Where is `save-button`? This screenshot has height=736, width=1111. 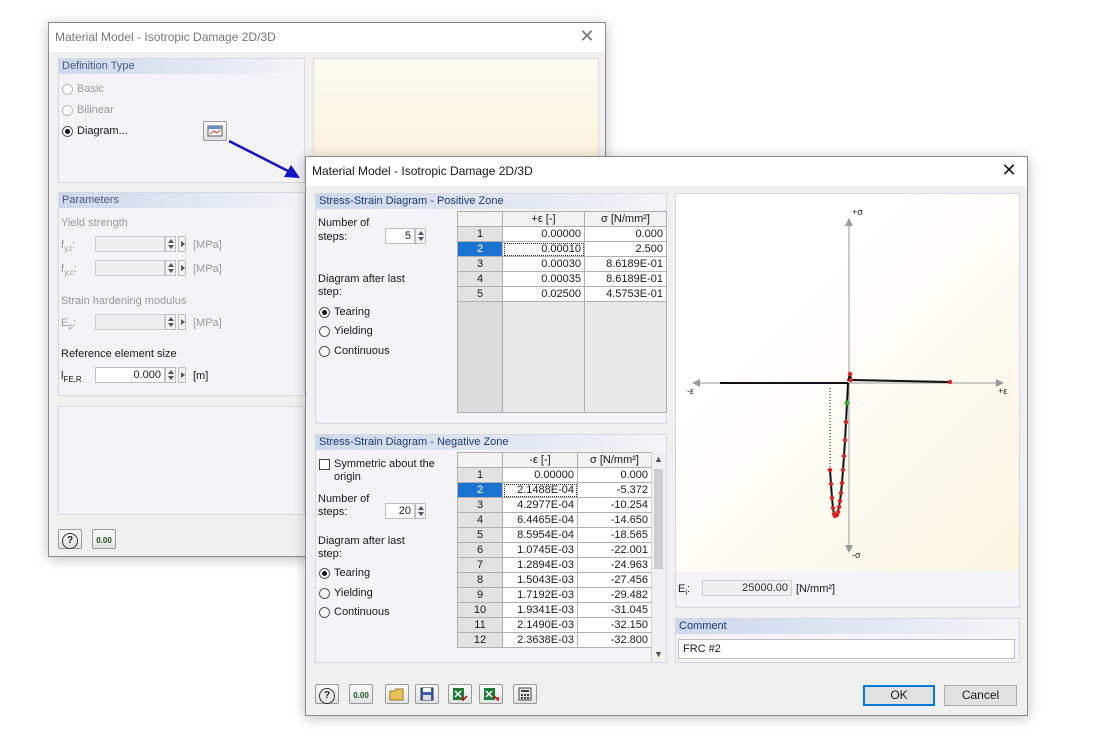 save-button is located at coordinates (427, 694).